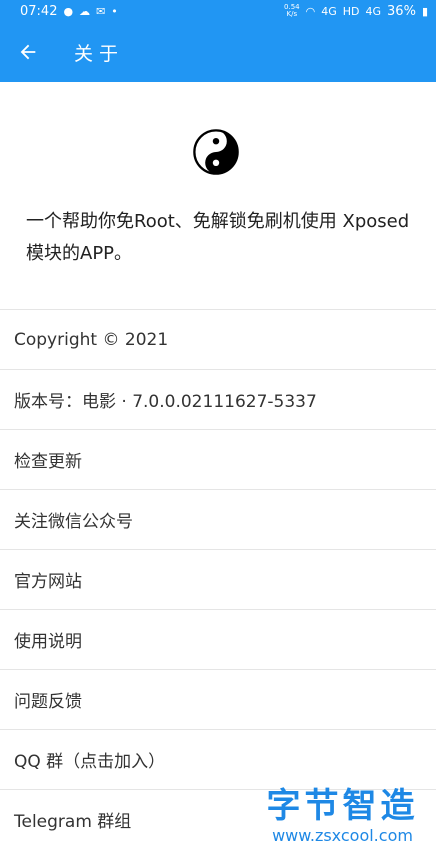 Image resolution: width=436 pixels, height=851 pixels. I want to click on hd-label: HD, so click(351, 11).